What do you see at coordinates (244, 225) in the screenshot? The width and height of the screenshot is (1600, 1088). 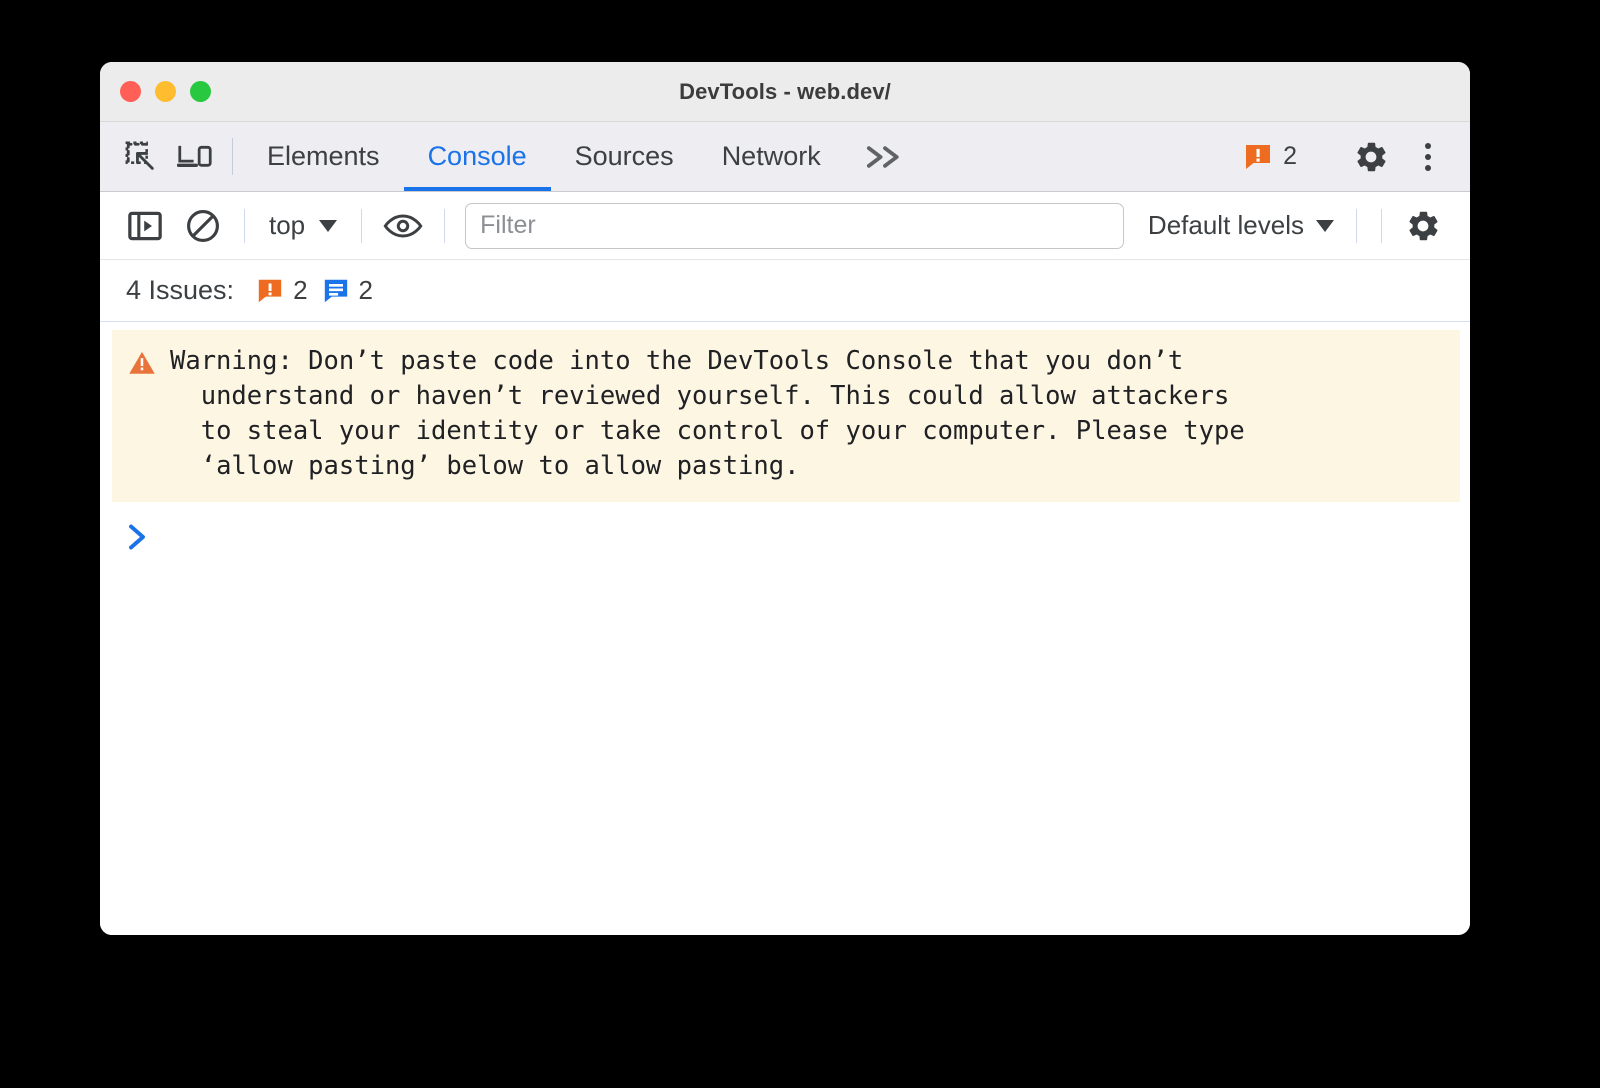 I see `toolbar-divider` at bounding box center [244, 225].